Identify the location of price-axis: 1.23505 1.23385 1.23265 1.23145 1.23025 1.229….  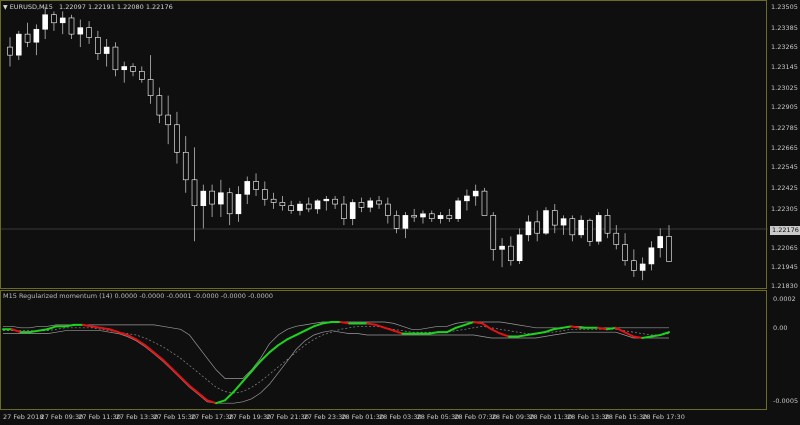
(783, 145).